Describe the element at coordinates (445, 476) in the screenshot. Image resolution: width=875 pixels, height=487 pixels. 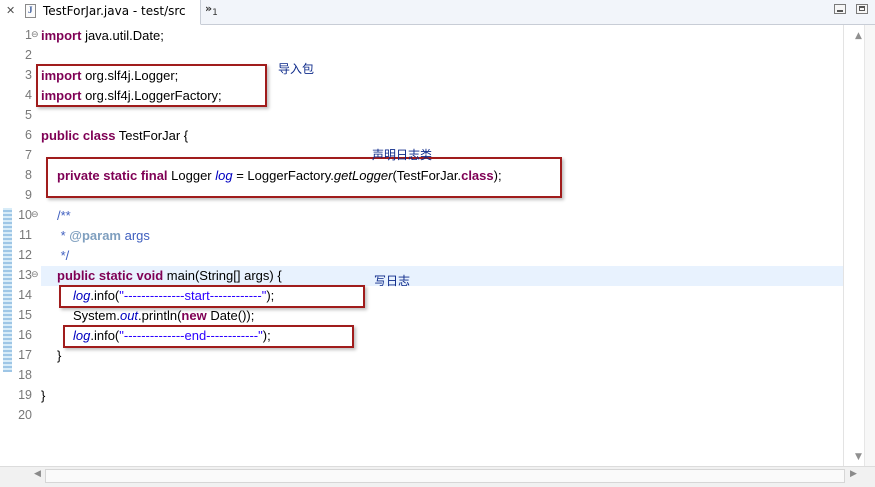
I see `horizontal-scroll-track` at that location.